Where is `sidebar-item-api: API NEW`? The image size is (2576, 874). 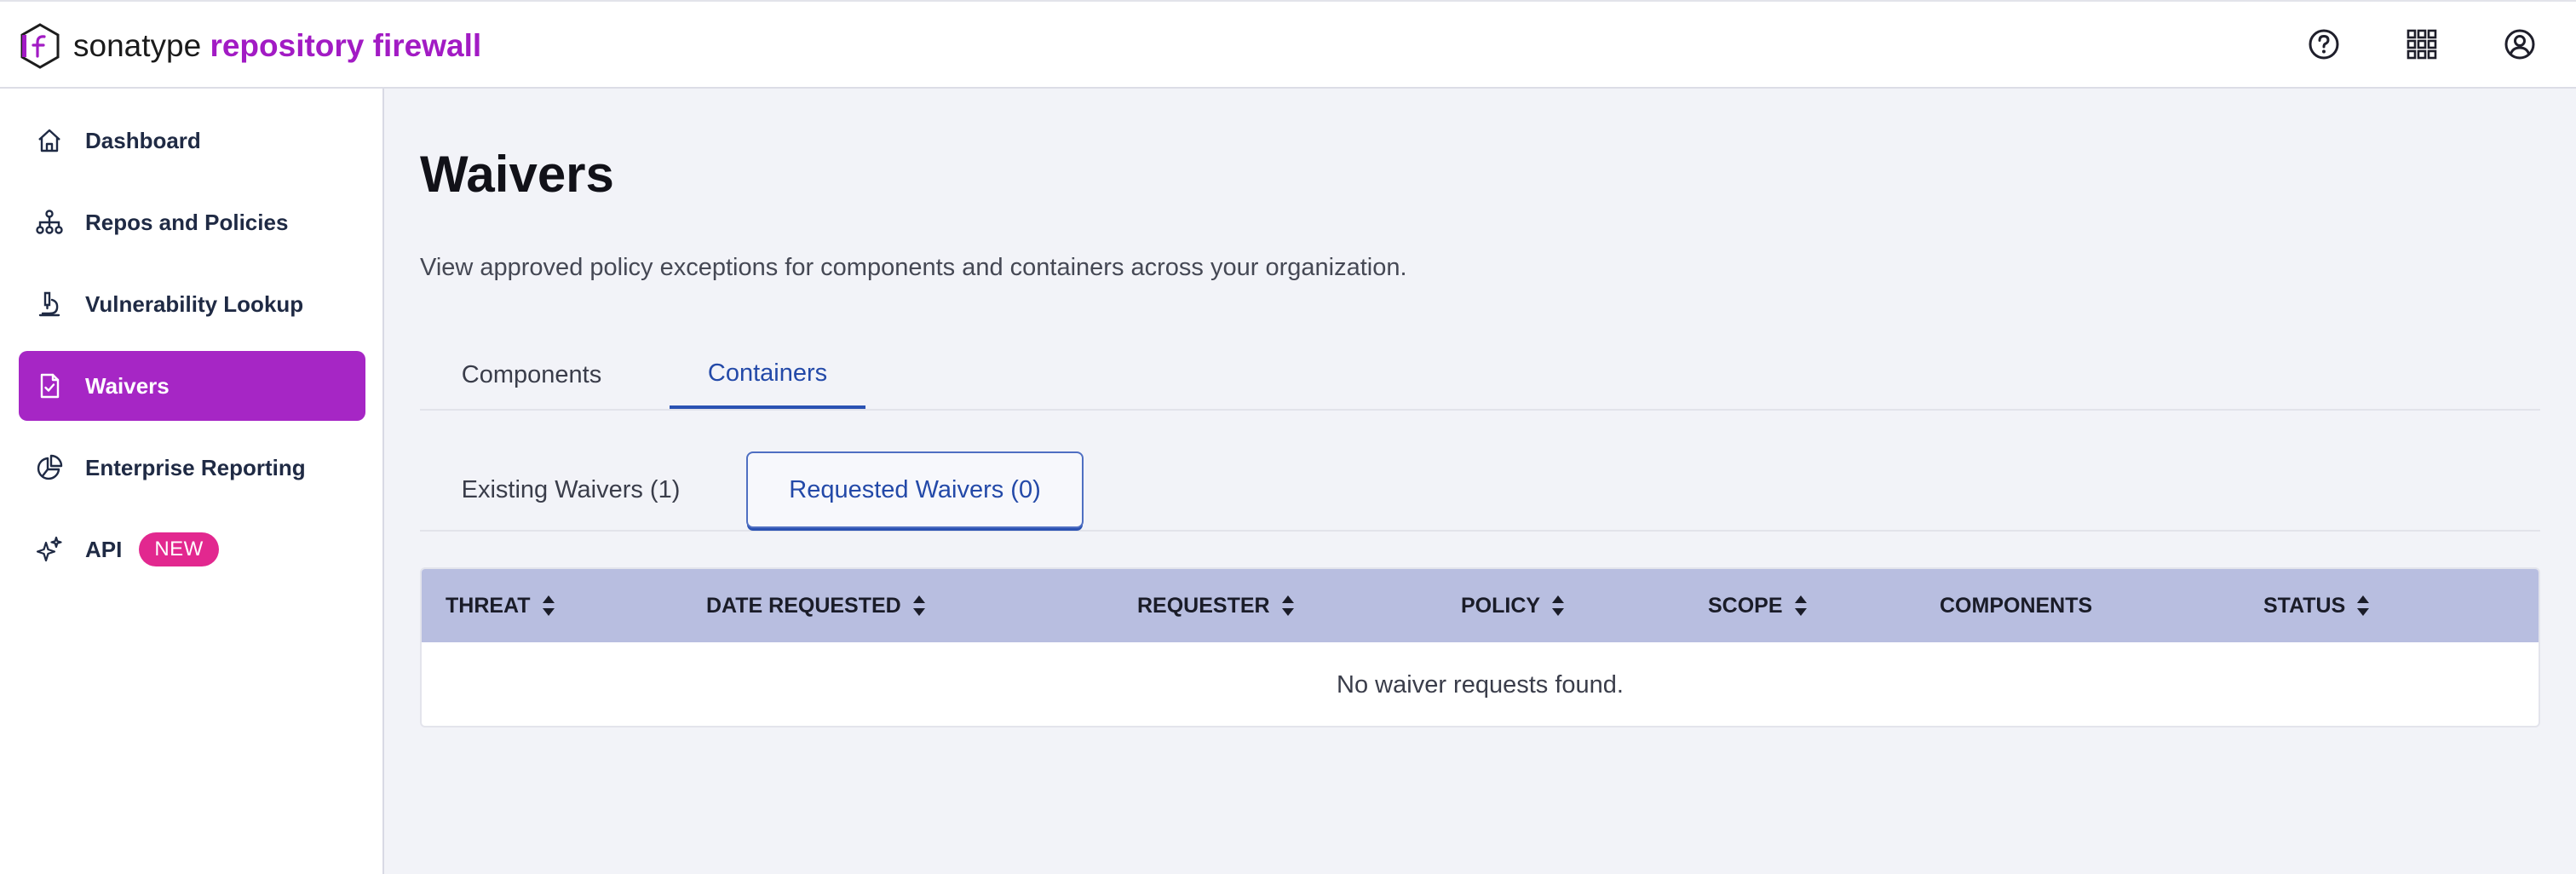 sidebar-item-api: API NEW is located at coordinates (192, 549).